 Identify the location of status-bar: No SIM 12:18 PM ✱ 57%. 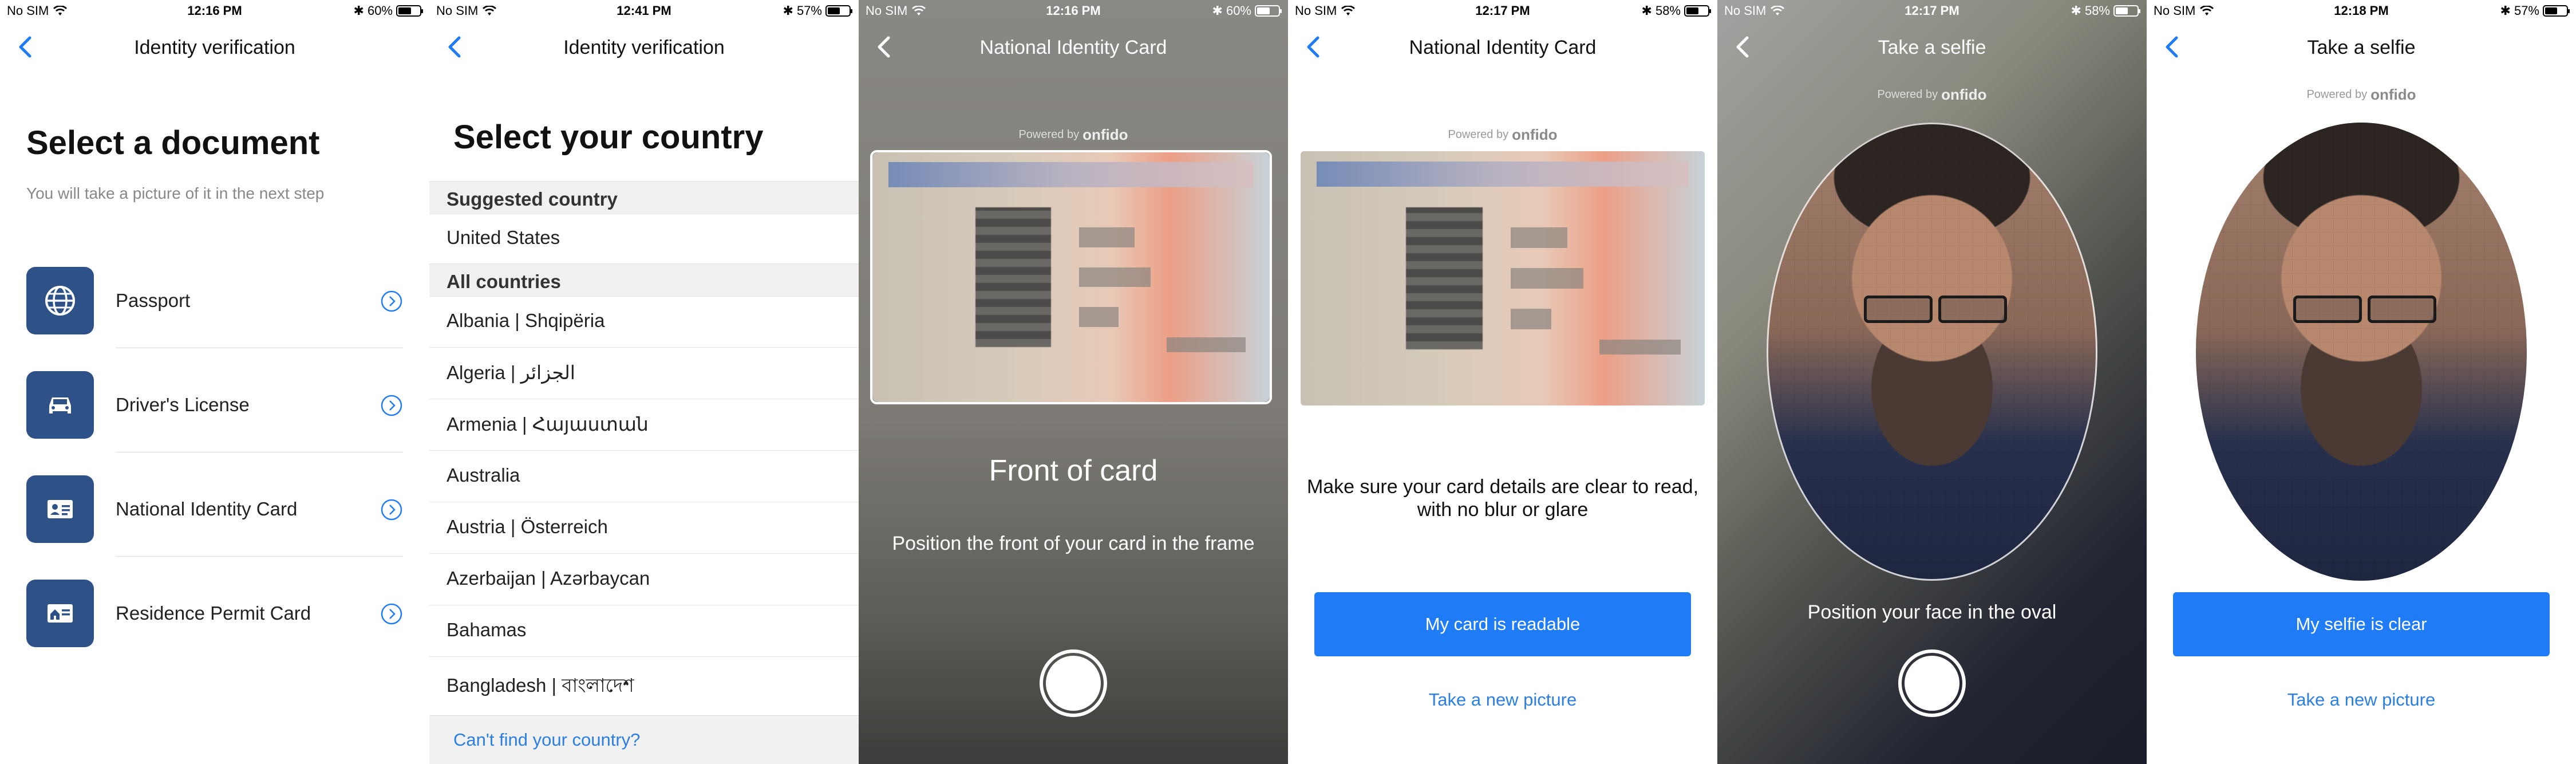
(2361, 11).